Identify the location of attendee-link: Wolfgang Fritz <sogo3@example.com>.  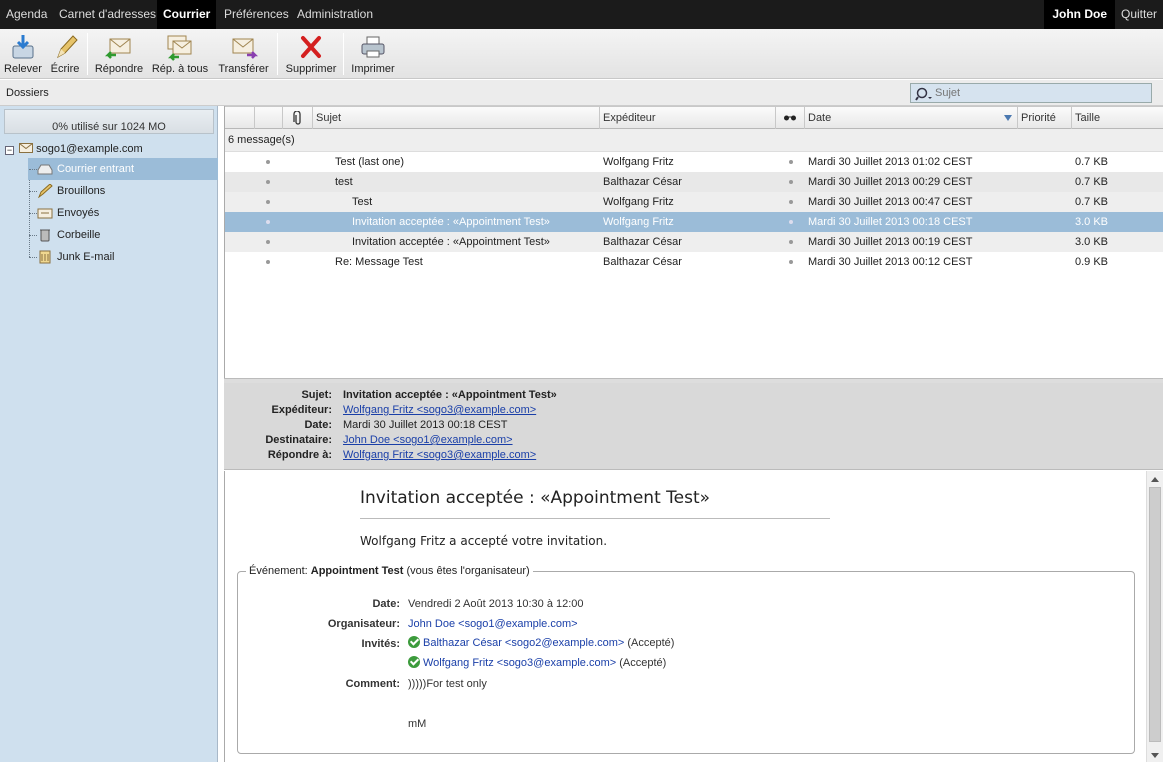
(519, 663).